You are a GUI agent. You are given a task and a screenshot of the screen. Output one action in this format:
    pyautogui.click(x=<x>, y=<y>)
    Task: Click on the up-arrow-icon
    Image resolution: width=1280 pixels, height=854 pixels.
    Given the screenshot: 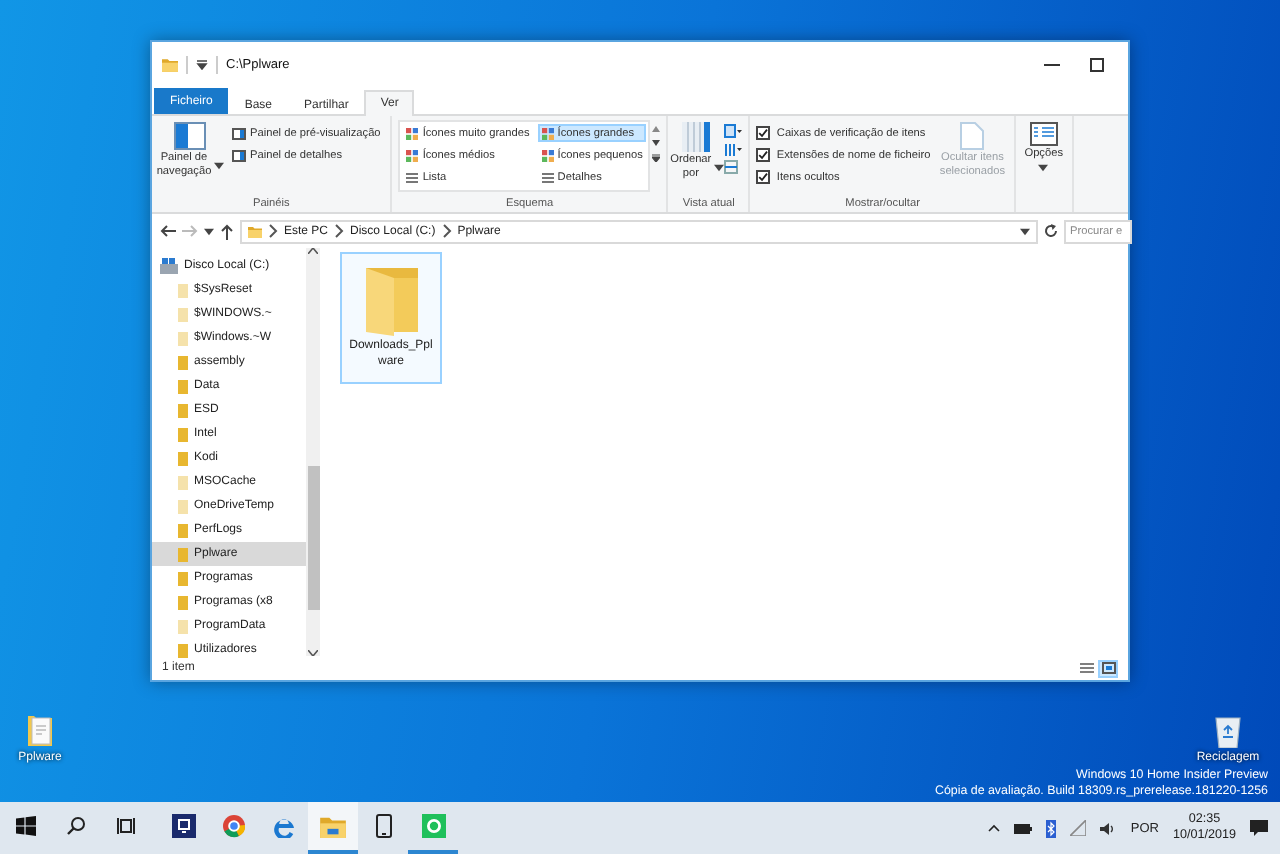 What is the action you would take?
    pyautogui.click(x=227, y=231)
    